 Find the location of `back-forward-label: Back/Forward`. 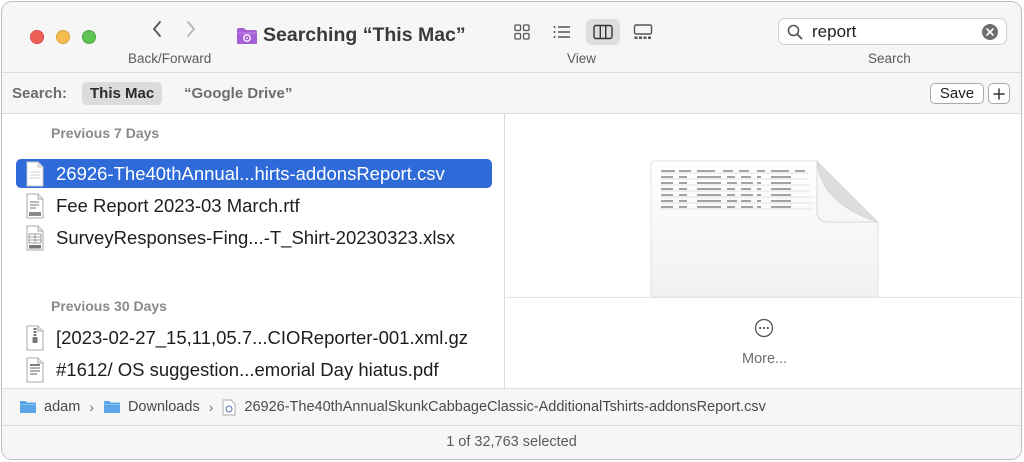

back-forward-label: Back/Forward is located at coordinates (170, 58).